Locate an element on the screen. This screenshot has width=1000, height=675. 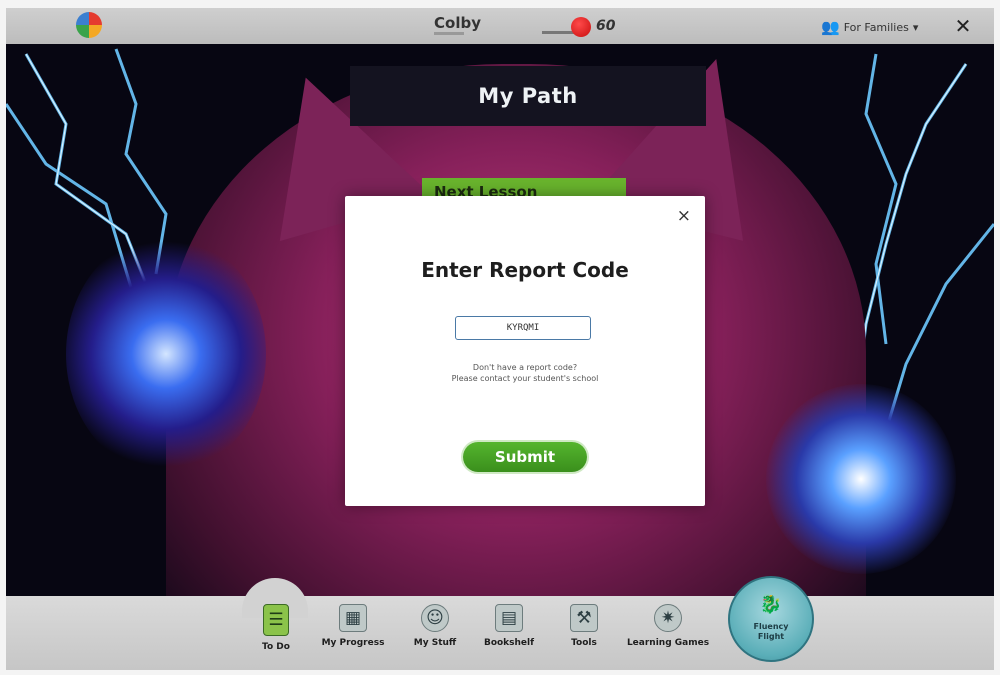
chevron-down-icon: ▾ is located at coordinates (915, 27).